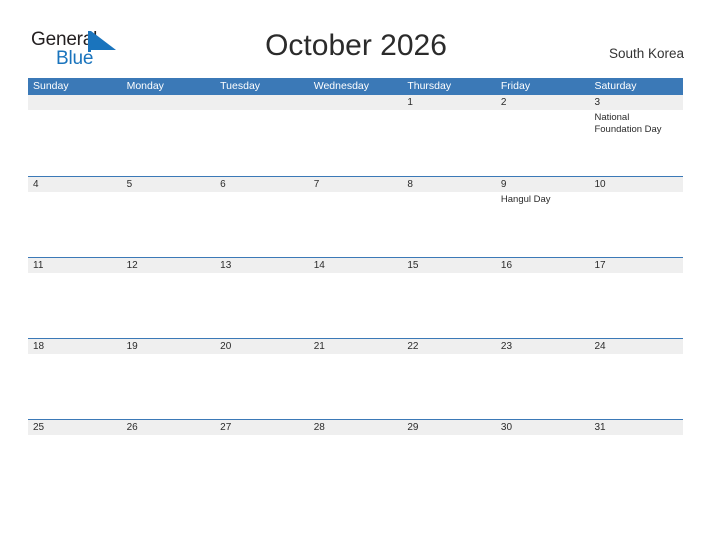 Image resolution: width=712 pixels, height=550 pixels. What do you see at coordinates (75, 460) in the screenshot?
I see `calendar-day-cell: 25` at bounding box center [75, 460].